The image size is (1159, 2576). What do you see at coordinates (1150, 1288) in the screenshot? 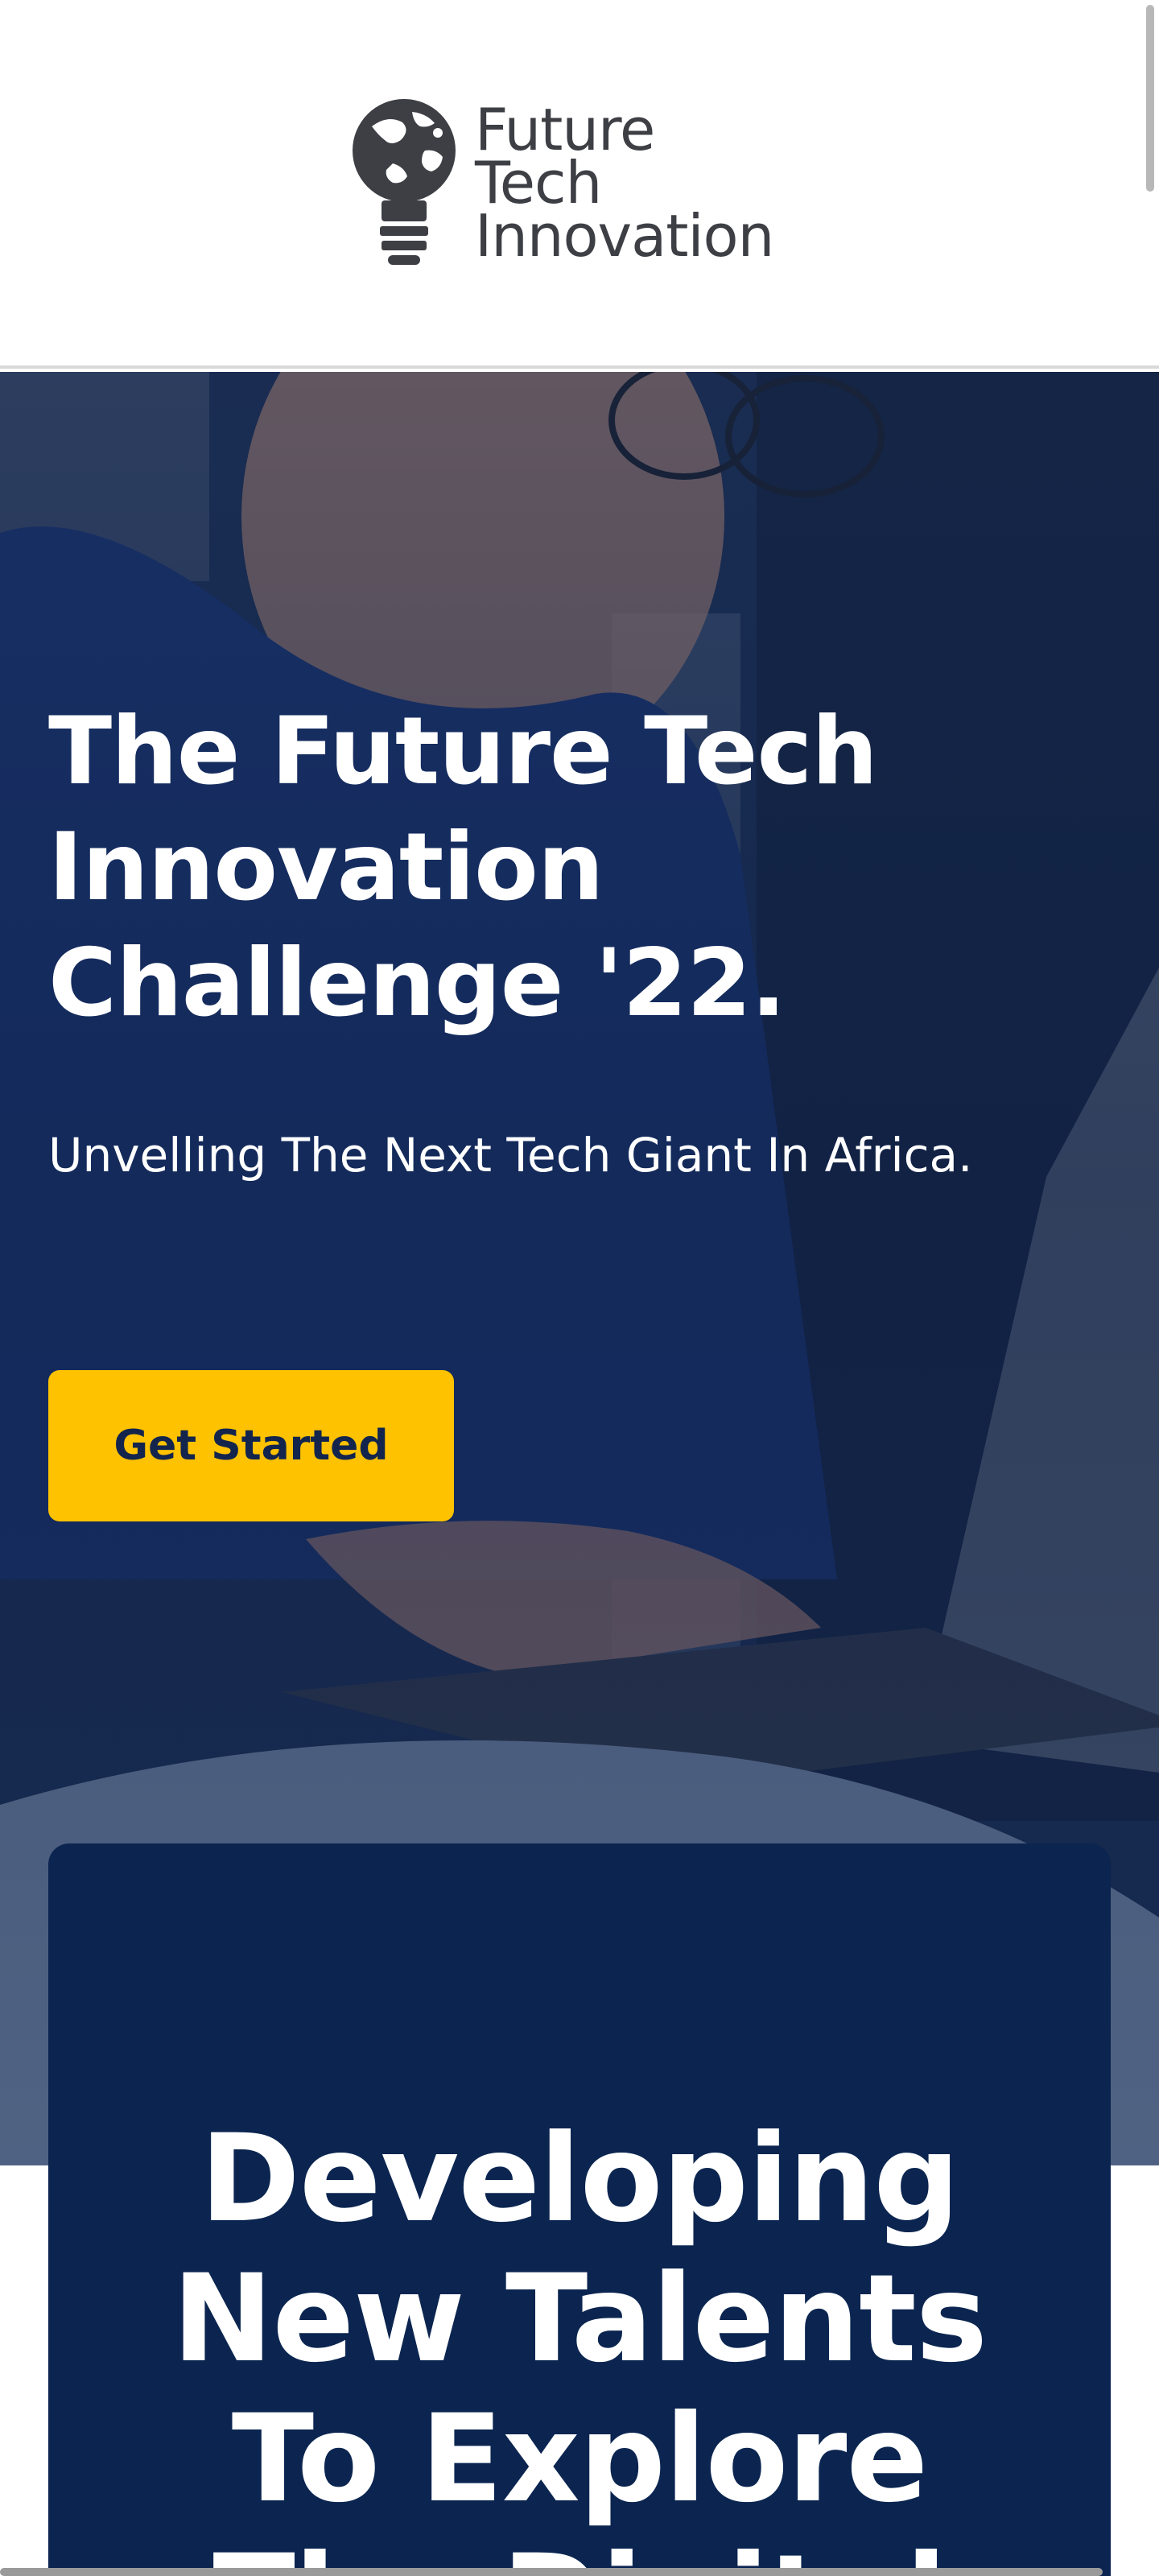
I see `vertical-scrollbar` at bounding box center [1150, 1288].